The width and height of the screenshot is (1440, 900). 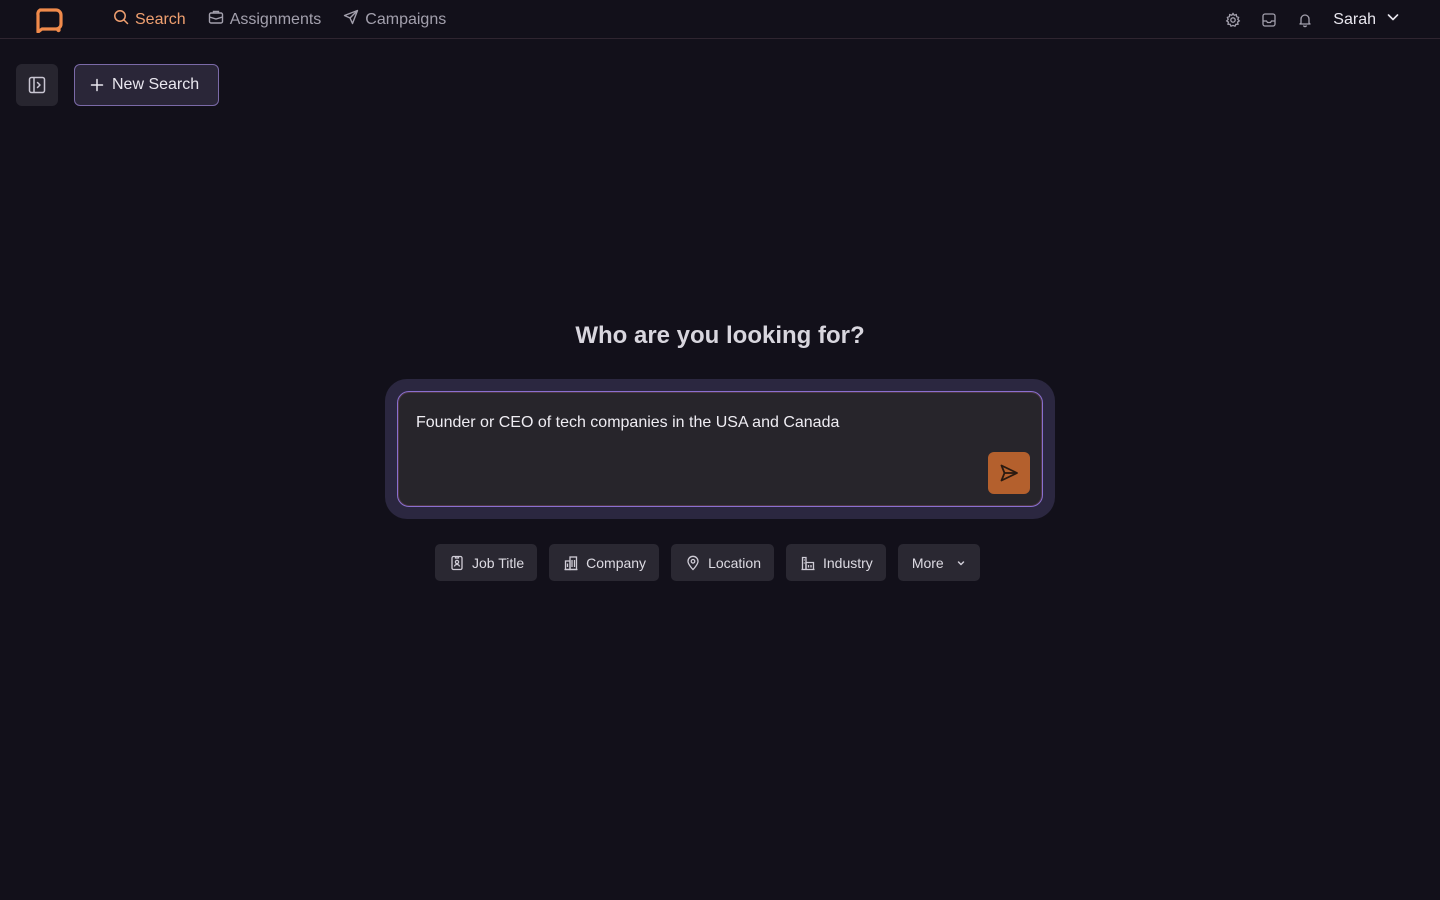 What do you see at coordinates (457, 563) in the screenshot?
I see `badge-icon` at bounding box center [457, 563].